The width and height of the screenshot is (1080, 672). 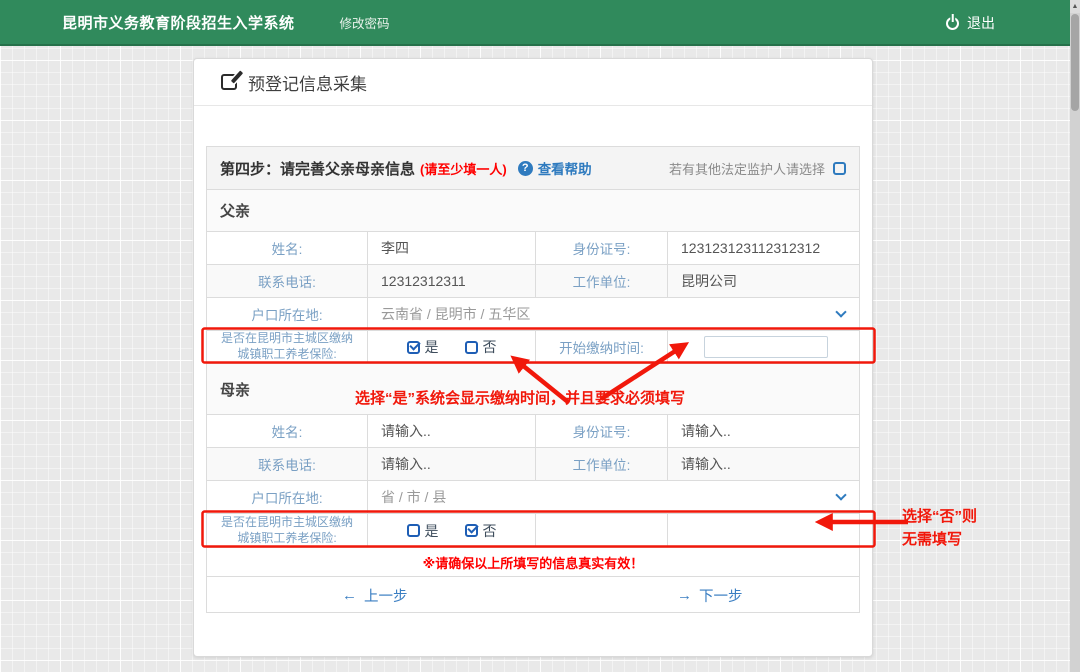 I want to click on mother-employer-cell, so click(x=763, y=464).